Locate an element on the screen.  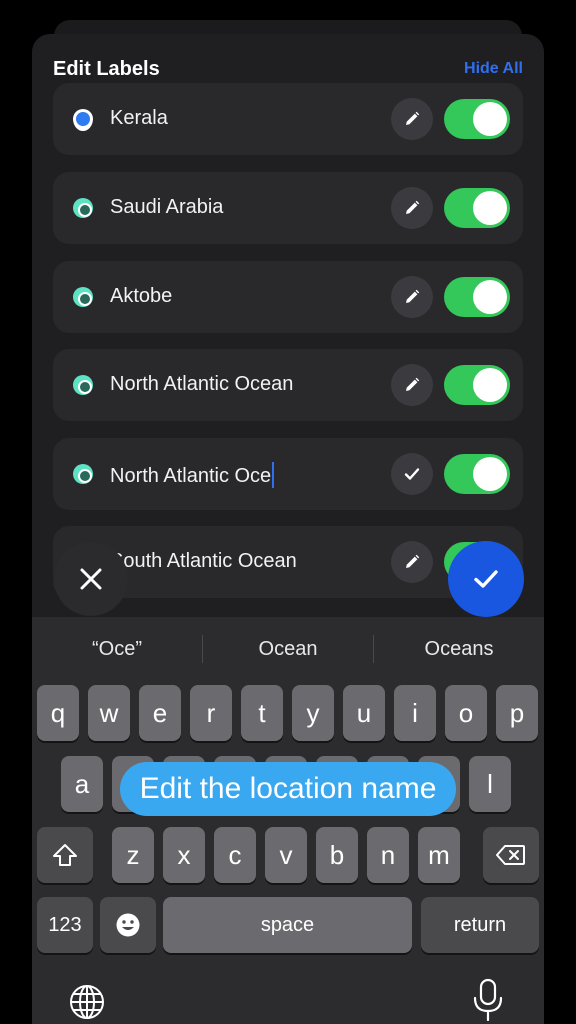
label-row-editing: North Atlantic Oce is located at coordinates (288, 474).